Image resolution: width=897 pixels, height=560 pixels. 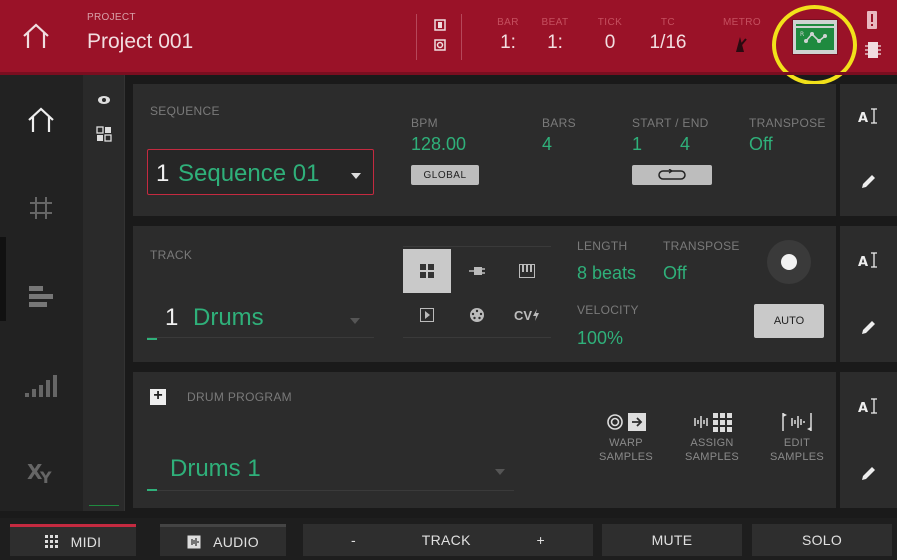 I want to click on add-program-button: +, so click(x=158, y=396).